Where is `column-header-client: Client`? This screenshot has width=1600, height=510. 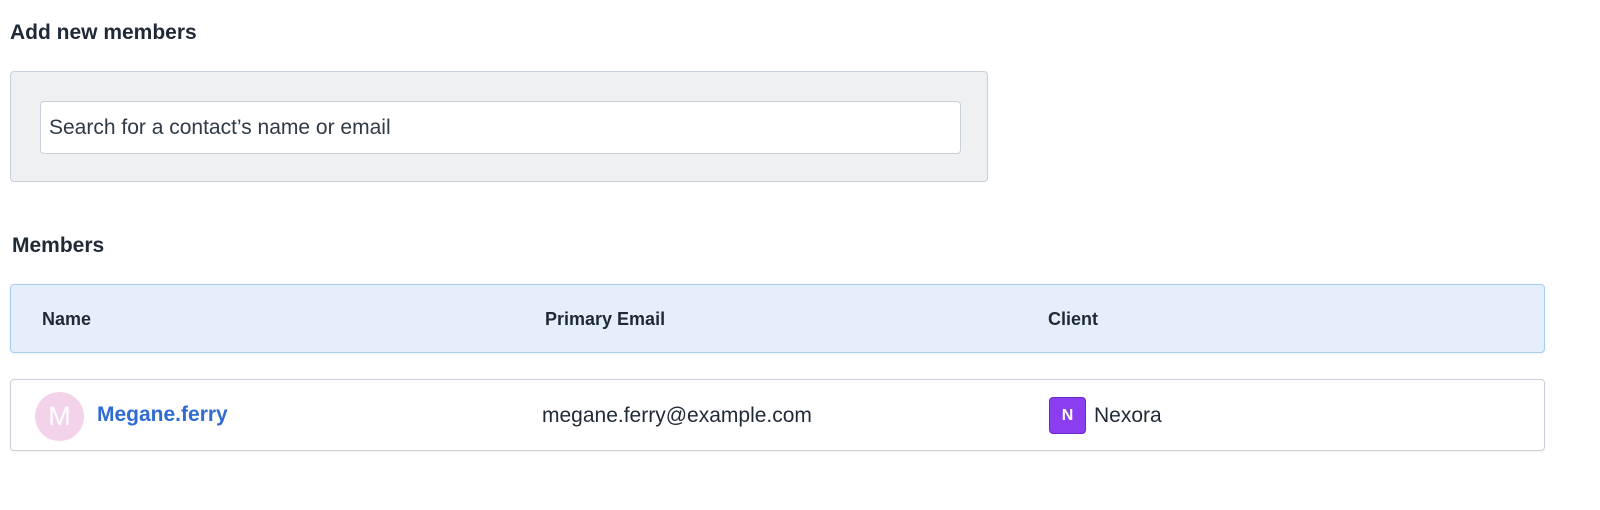 column-header-client: Client is located at coordinates (1073, 319).